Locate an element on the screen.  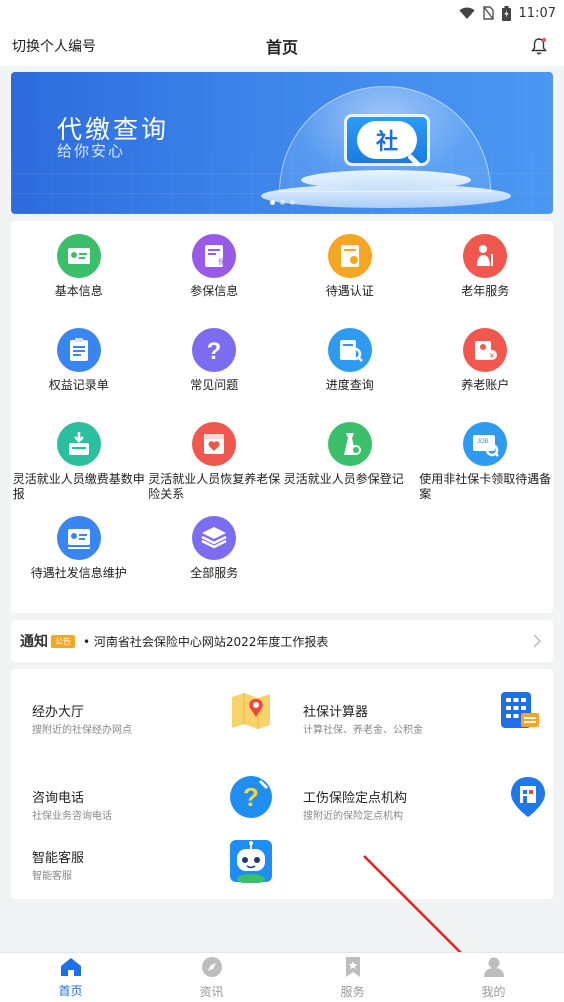
question-icon: ? is located at coordinates (214, 350).